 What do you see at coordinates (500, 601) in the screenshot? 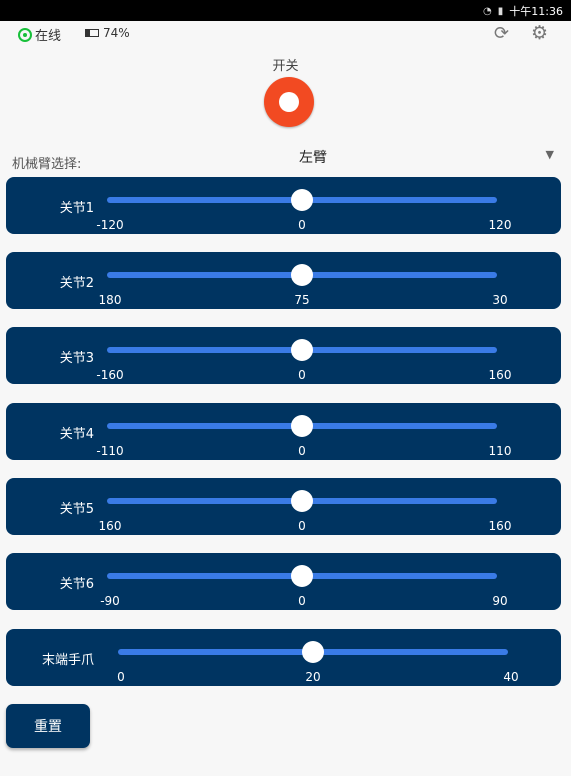
I see `joint-range-max: 90` at bounding box center [500, 601].